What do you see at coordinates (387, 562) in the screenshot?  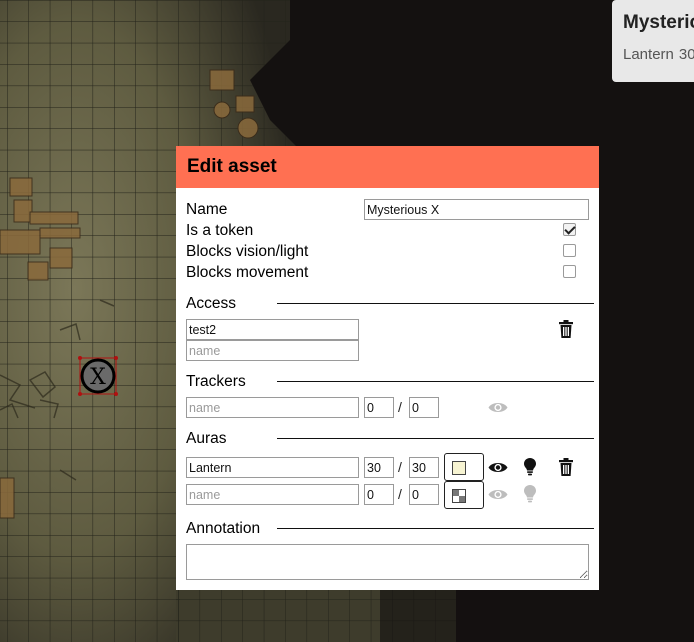 I see `annotation-textarea` at bounding box center [387, 562].